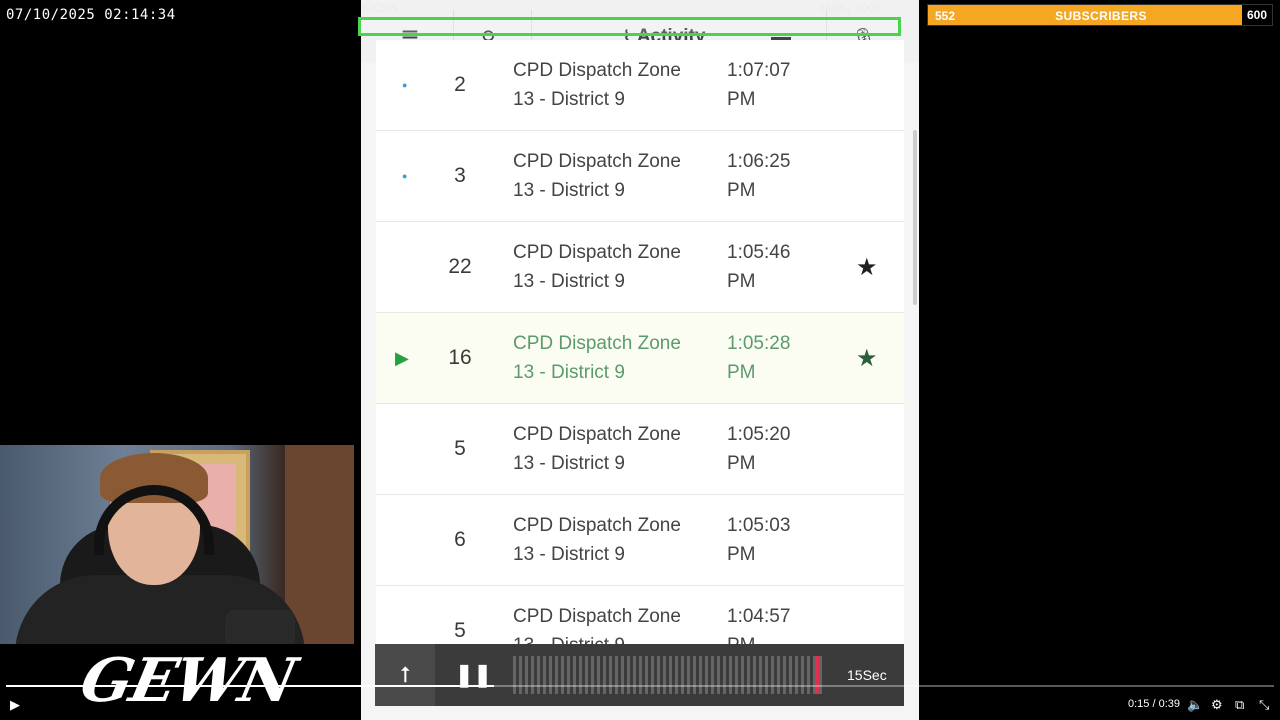 This screenshot has width=1280, height=720. I want to click on settings-gear-icon: ⚙, so click(1217, 705).